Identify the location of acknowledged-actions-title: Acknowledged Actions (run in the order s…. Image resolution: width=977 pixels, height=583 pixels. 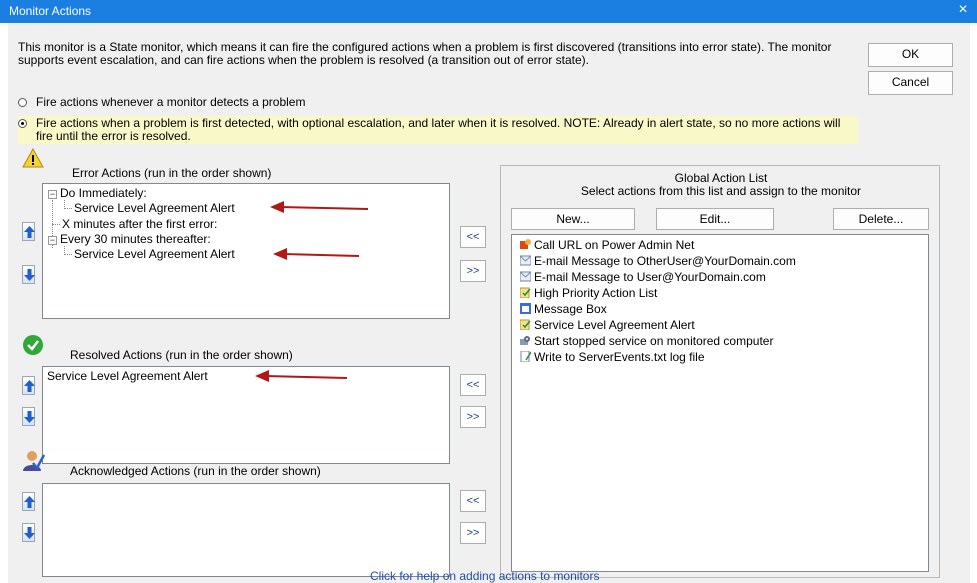
(195, 471).